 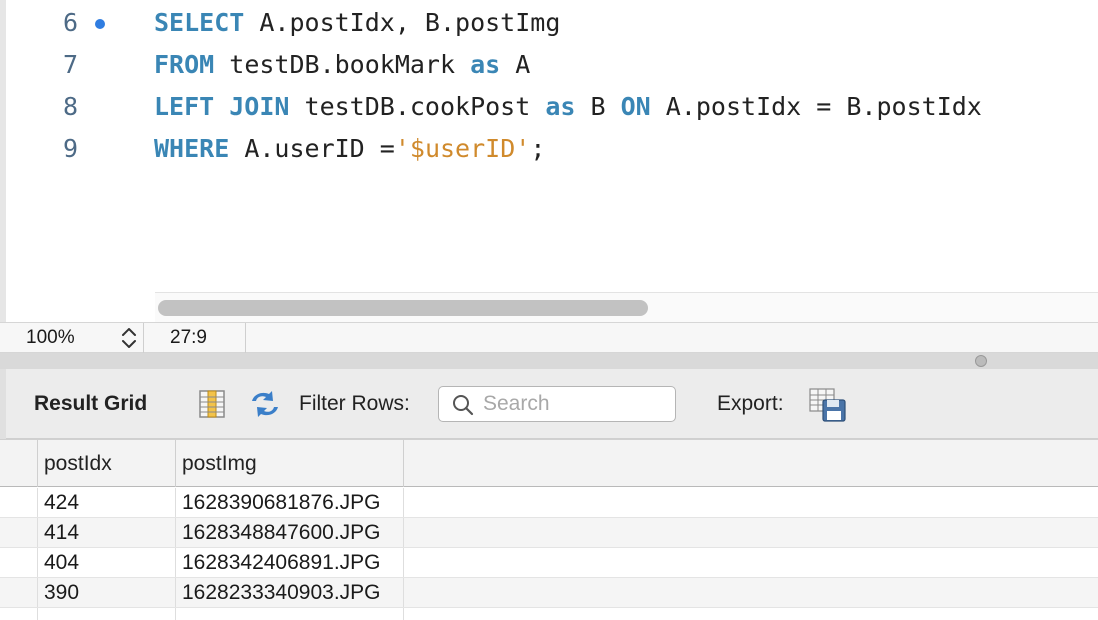 What do you see at coordinates (281, 562) in the screenshot?
I see `cell-value: 1628342406891.JPG` at bounding box center [281, 562].